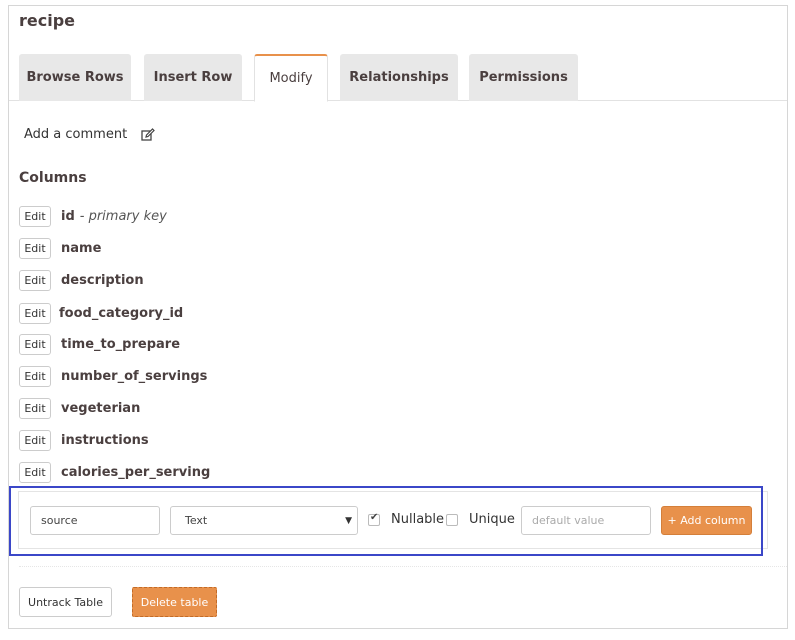 The height and width of the screenshot is (640, 795). What do you see at coordinates (148, 134) in the screenshot?
I see `edit-icon` at bounding box center [148, 134].